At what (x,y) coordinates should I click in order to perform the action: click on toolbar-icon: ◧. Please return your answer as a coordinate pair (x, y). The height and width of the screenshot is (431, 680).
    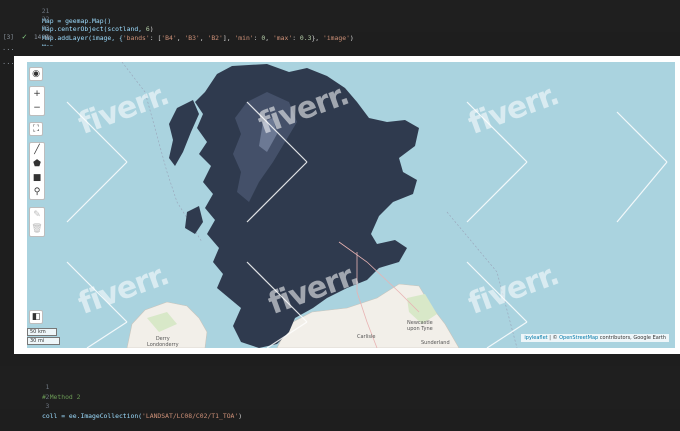
    Looking at the image, I should click on (36, 317).